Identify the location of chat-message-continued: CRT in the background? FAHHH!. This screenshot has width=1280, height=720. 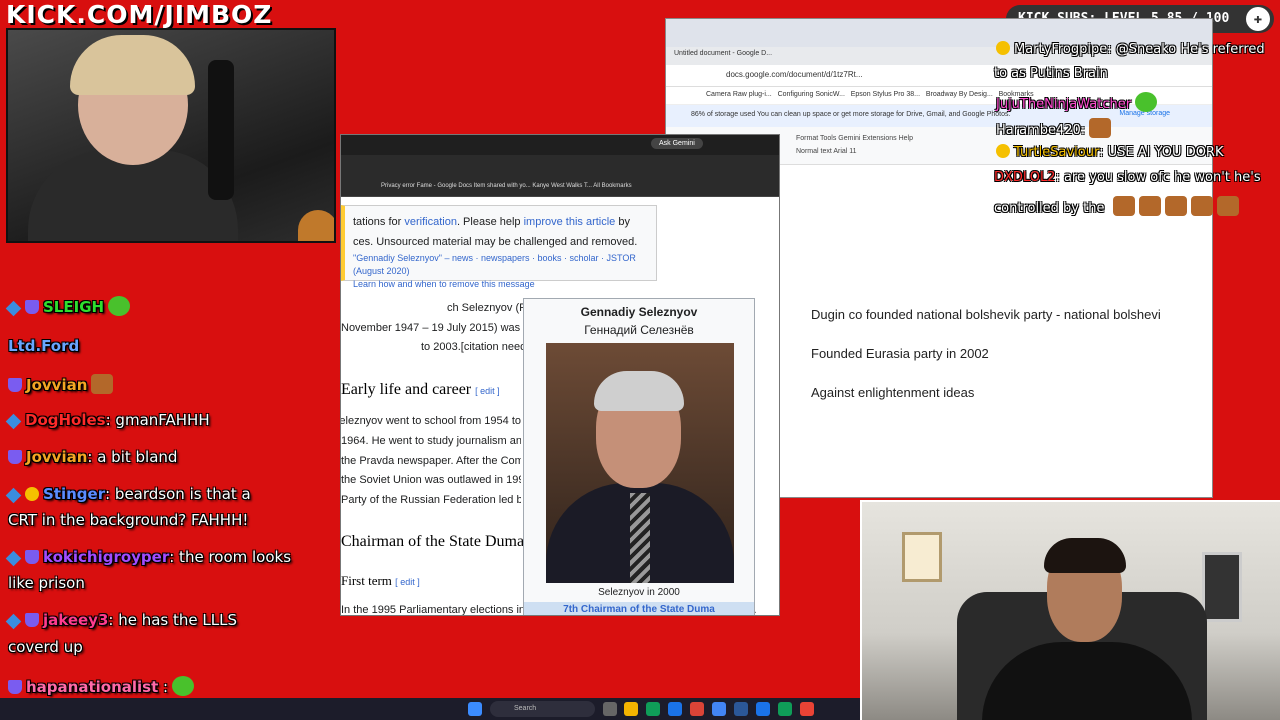
(128, 520).